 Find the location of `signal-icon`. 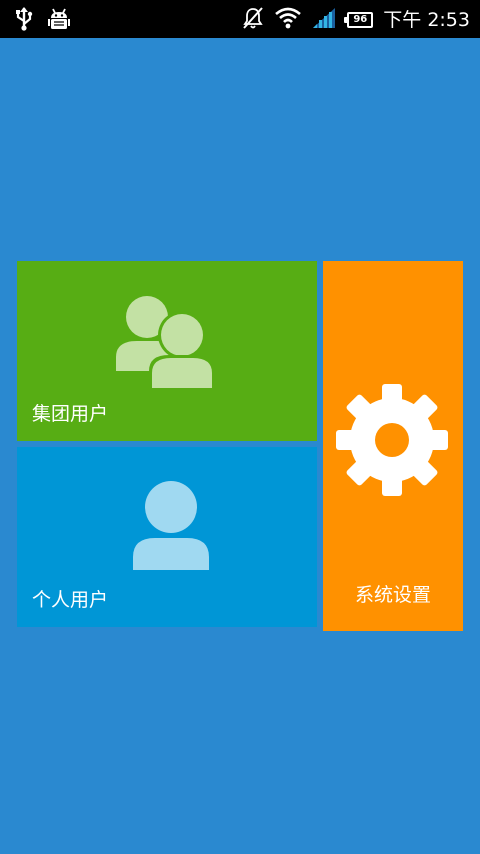

signal-icon is located at coordinates (324, 20).